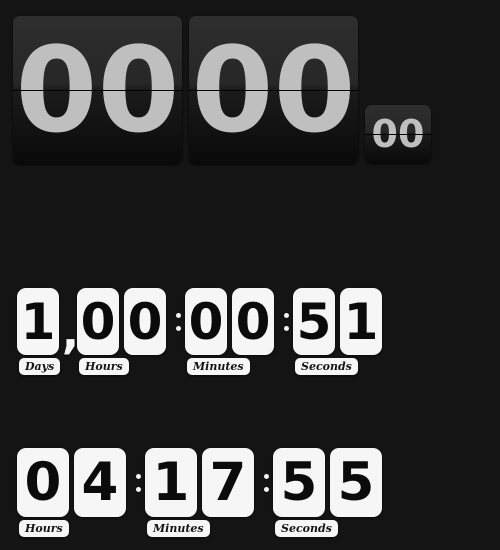 This screenshot has height=550, width=500. I want to click on countdown-group-hours: 0 4 Hours, so click(74, 492).